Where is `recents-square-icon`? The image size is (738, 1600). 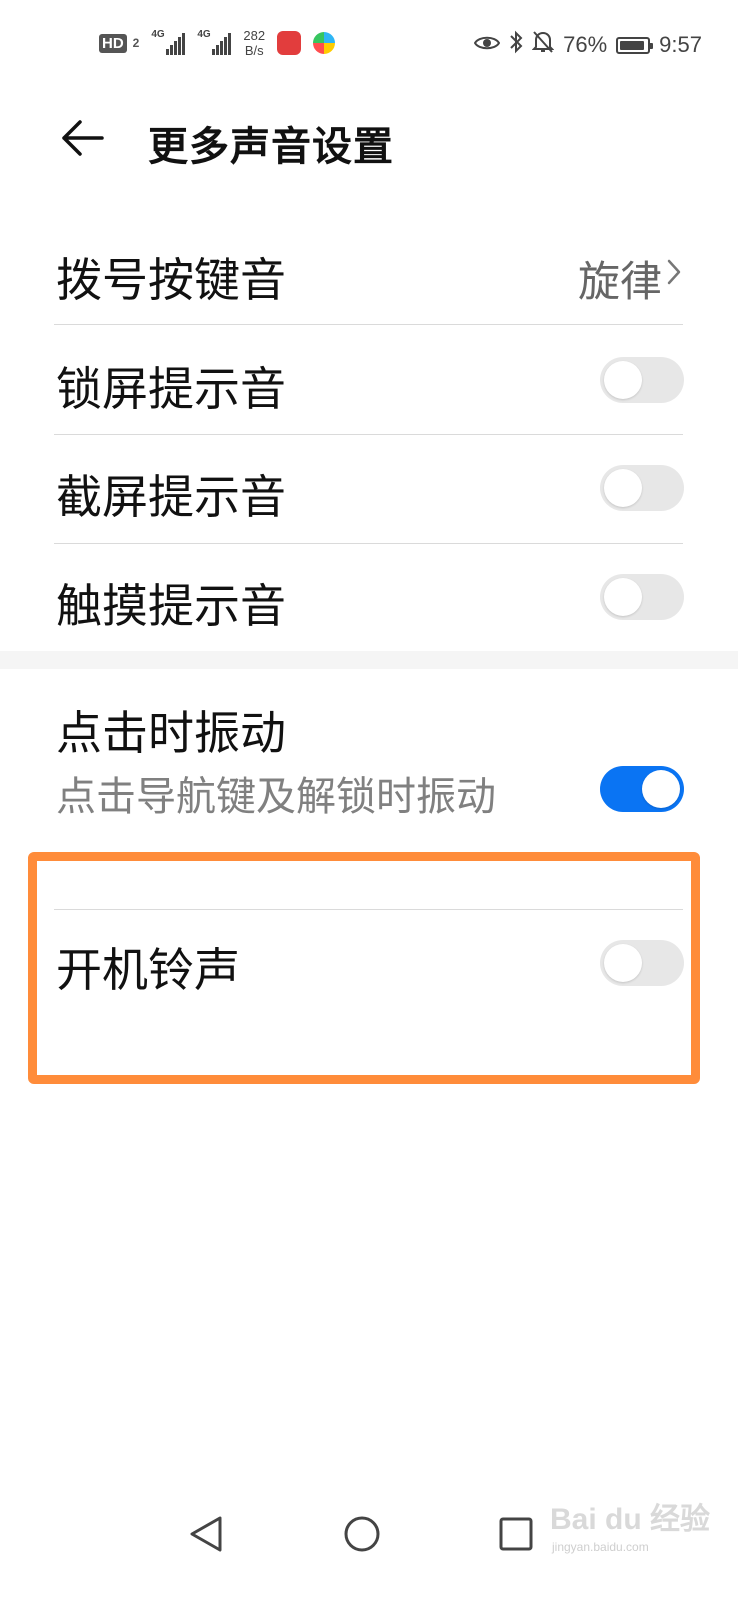 recents-square-icon is located at coordinates (516, 1534).